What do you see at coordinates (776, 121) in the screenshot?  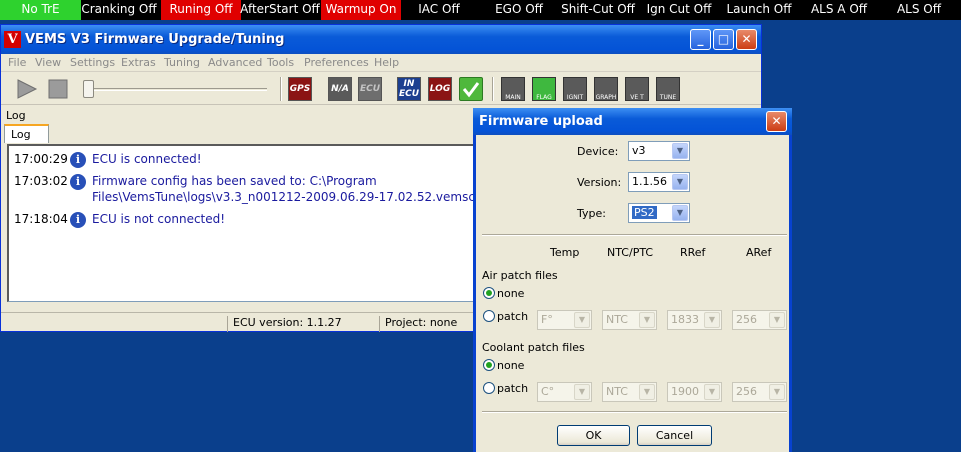 I see `dialog-close-button: ✕` at bounding box center [776, 121].